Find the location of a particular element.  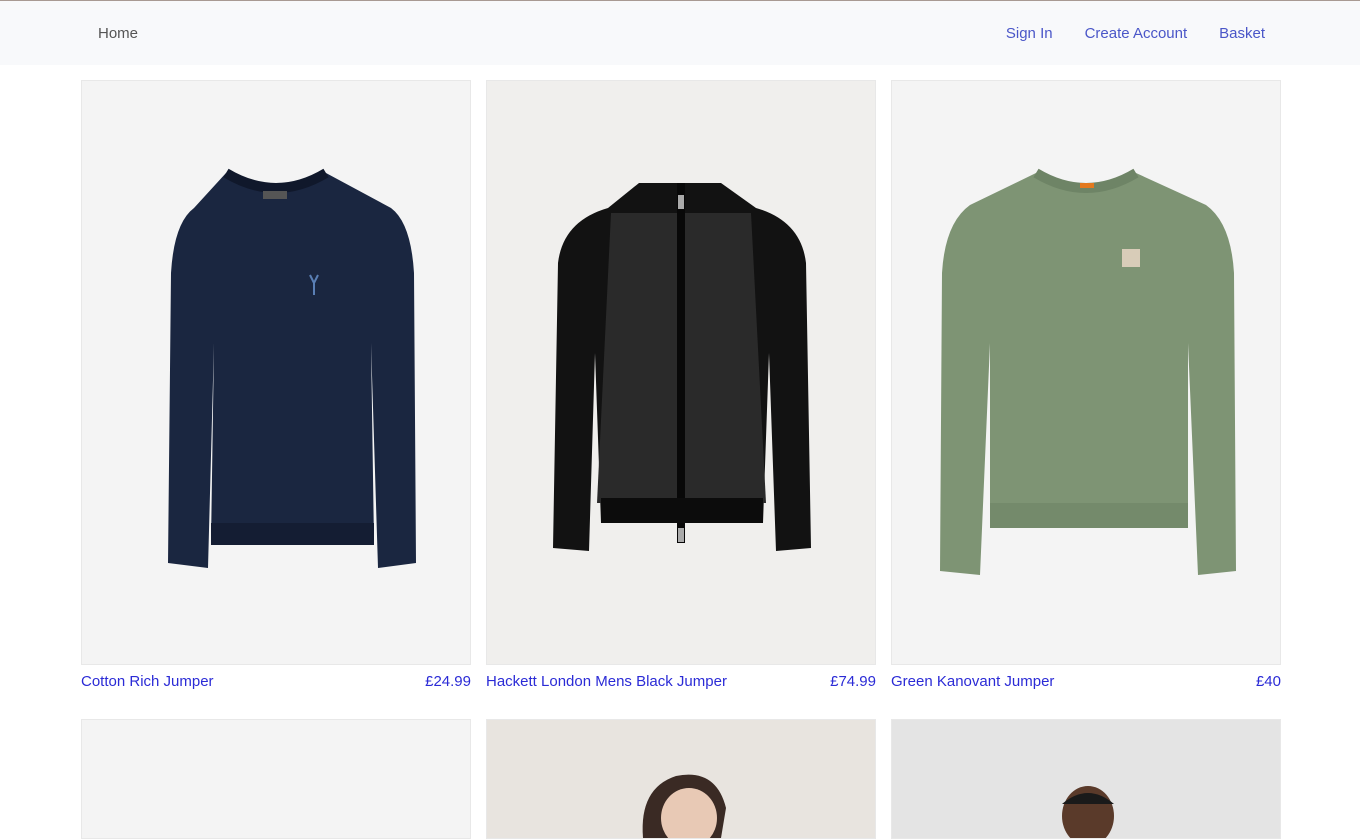

product-caption: Cotton Rich Jumper £24.99 is located at coordinates (276, 680).